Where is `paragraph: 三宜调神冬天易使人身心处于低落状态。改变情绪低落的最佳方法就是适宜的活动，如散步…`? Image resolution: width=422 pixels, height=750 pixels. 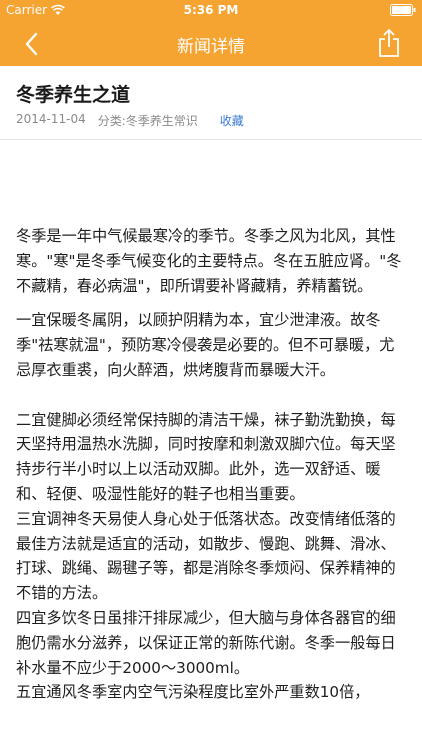
paragraph: 三宜调神冬天易使人身心处于低落状态。改变情绪低落的最佳方法就是适宜的活动，如散步… is located at coordinates (206, 556).